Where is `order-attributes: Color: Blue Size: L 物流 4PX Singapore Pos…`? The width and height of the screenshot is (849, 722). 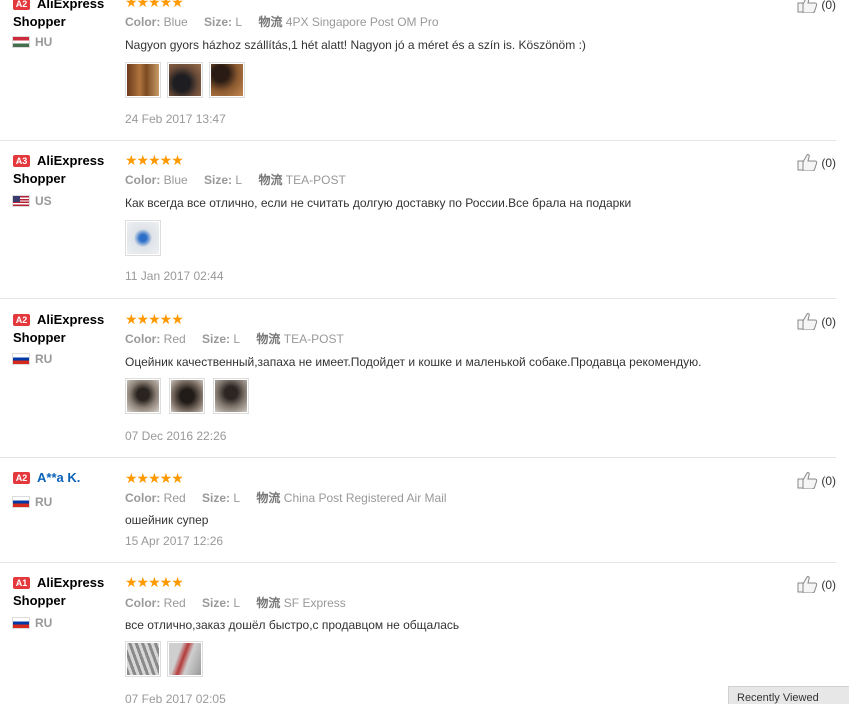
order-attributes: Color: Blue Size: L 物流 4PX Singapore Pos… is located at coordinates (282, 22).